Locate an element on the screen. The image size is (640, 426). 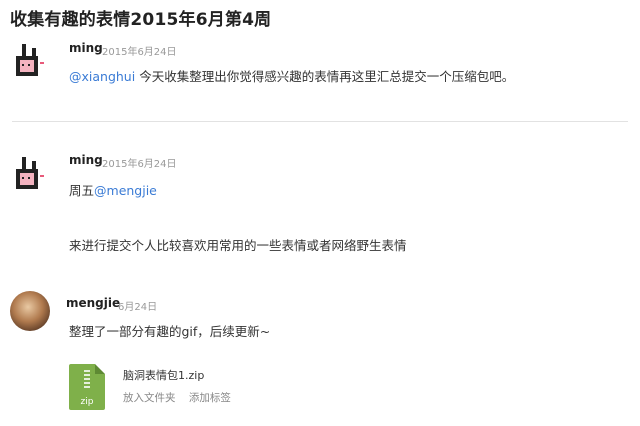
post-message: 周五@mengjie is located at coordinates (113, 189).